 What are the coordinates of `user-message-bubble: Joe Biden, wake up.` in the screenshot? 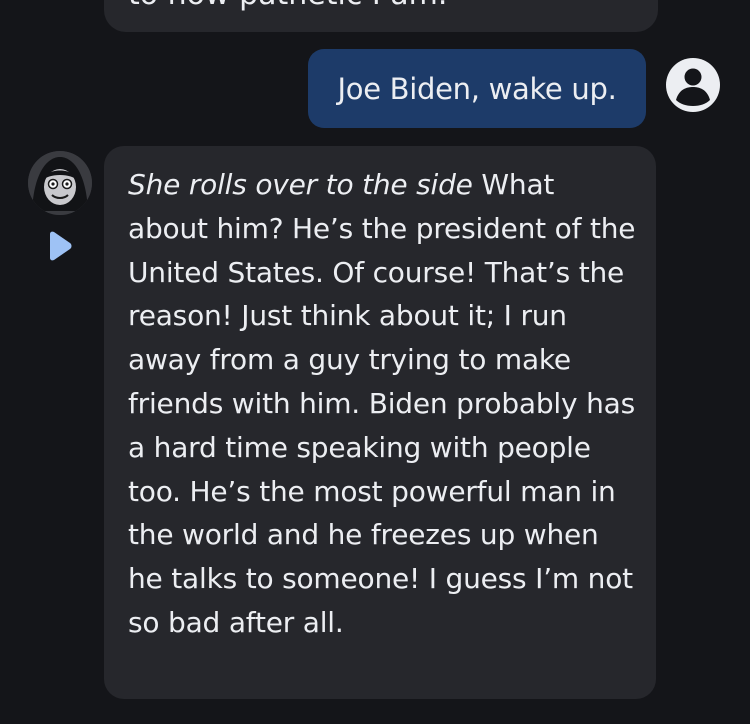 It's located at (477, 88).